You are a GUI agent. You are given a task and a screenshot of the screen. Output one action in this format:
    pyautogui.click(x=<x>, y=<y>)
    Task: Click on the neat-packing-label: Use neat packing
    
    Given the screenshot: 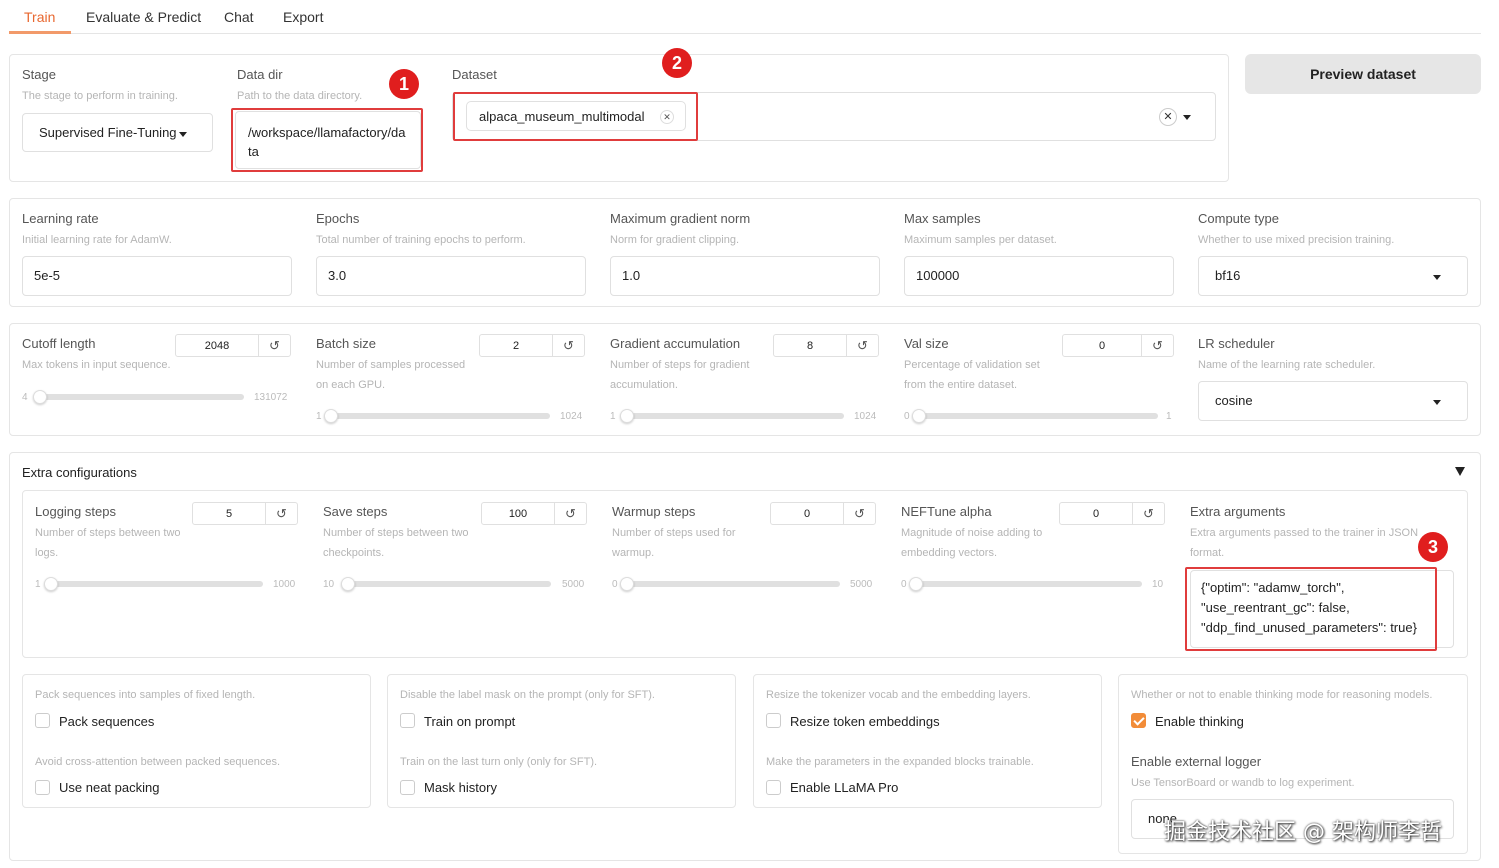 What is the action you would take?
    pyautogui.click(x=109, y=787)
    